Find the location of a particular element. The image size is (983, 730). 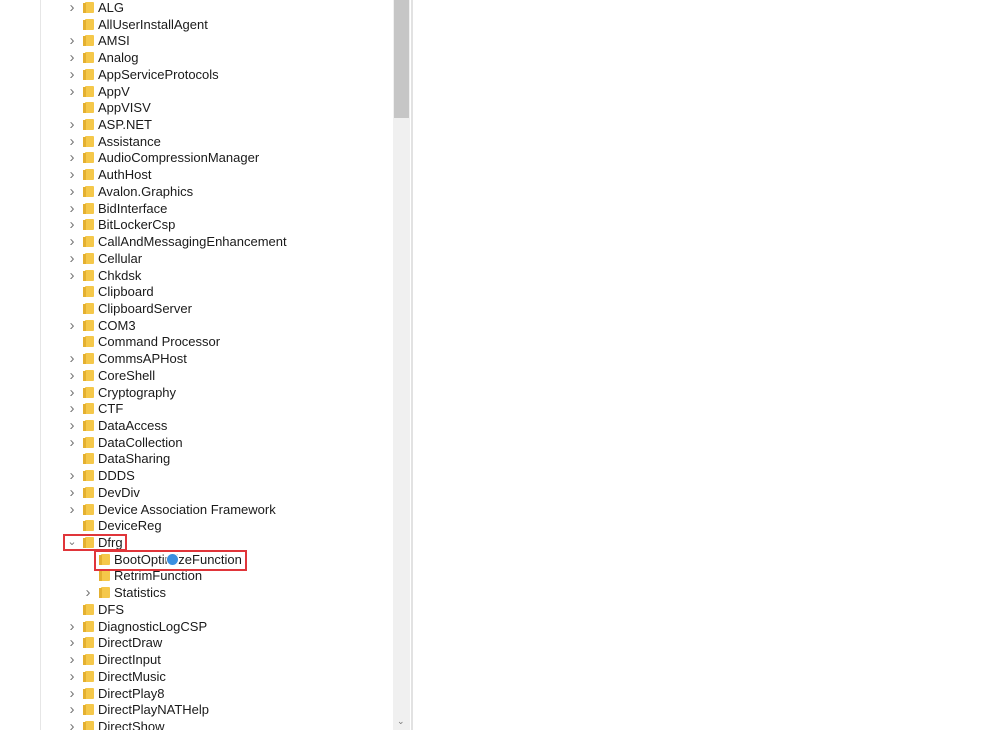

tree-item-label: AMSI is located at coordinates (114, 41).